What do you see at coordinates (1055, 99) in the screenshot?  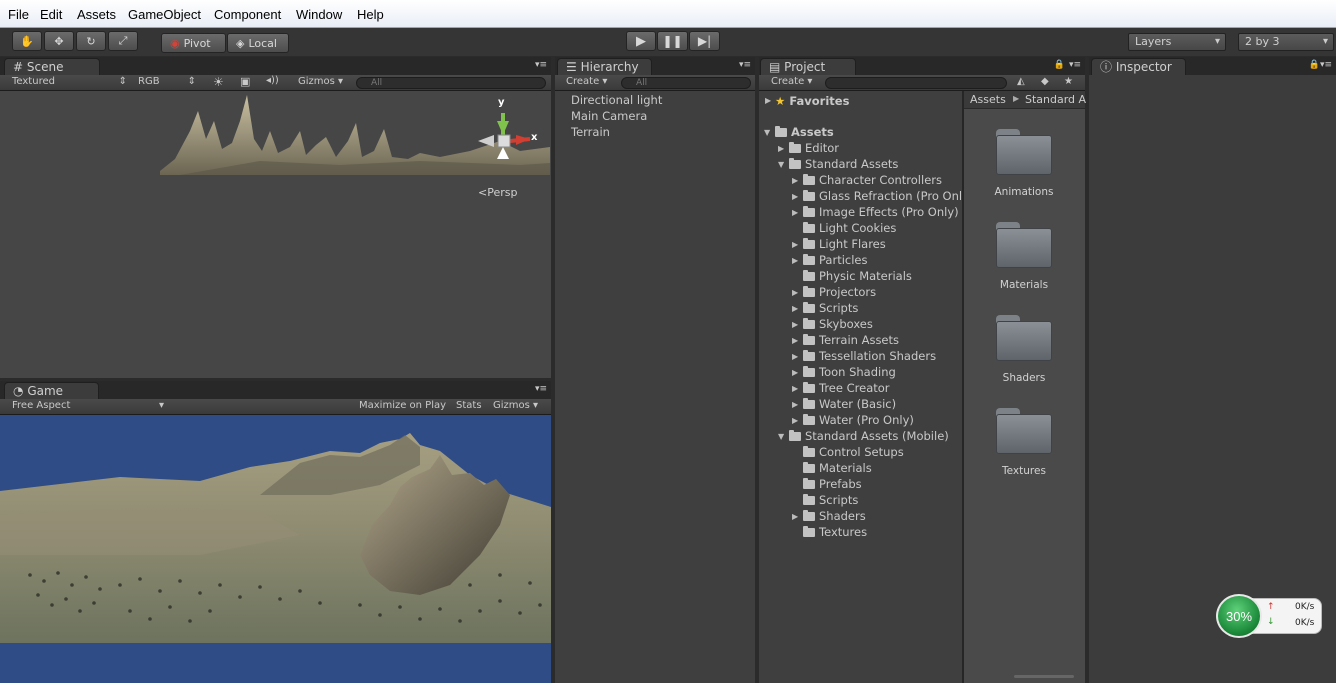 I see `breadcrumb-standard: Standard A` at bounding box center [1055, 99].